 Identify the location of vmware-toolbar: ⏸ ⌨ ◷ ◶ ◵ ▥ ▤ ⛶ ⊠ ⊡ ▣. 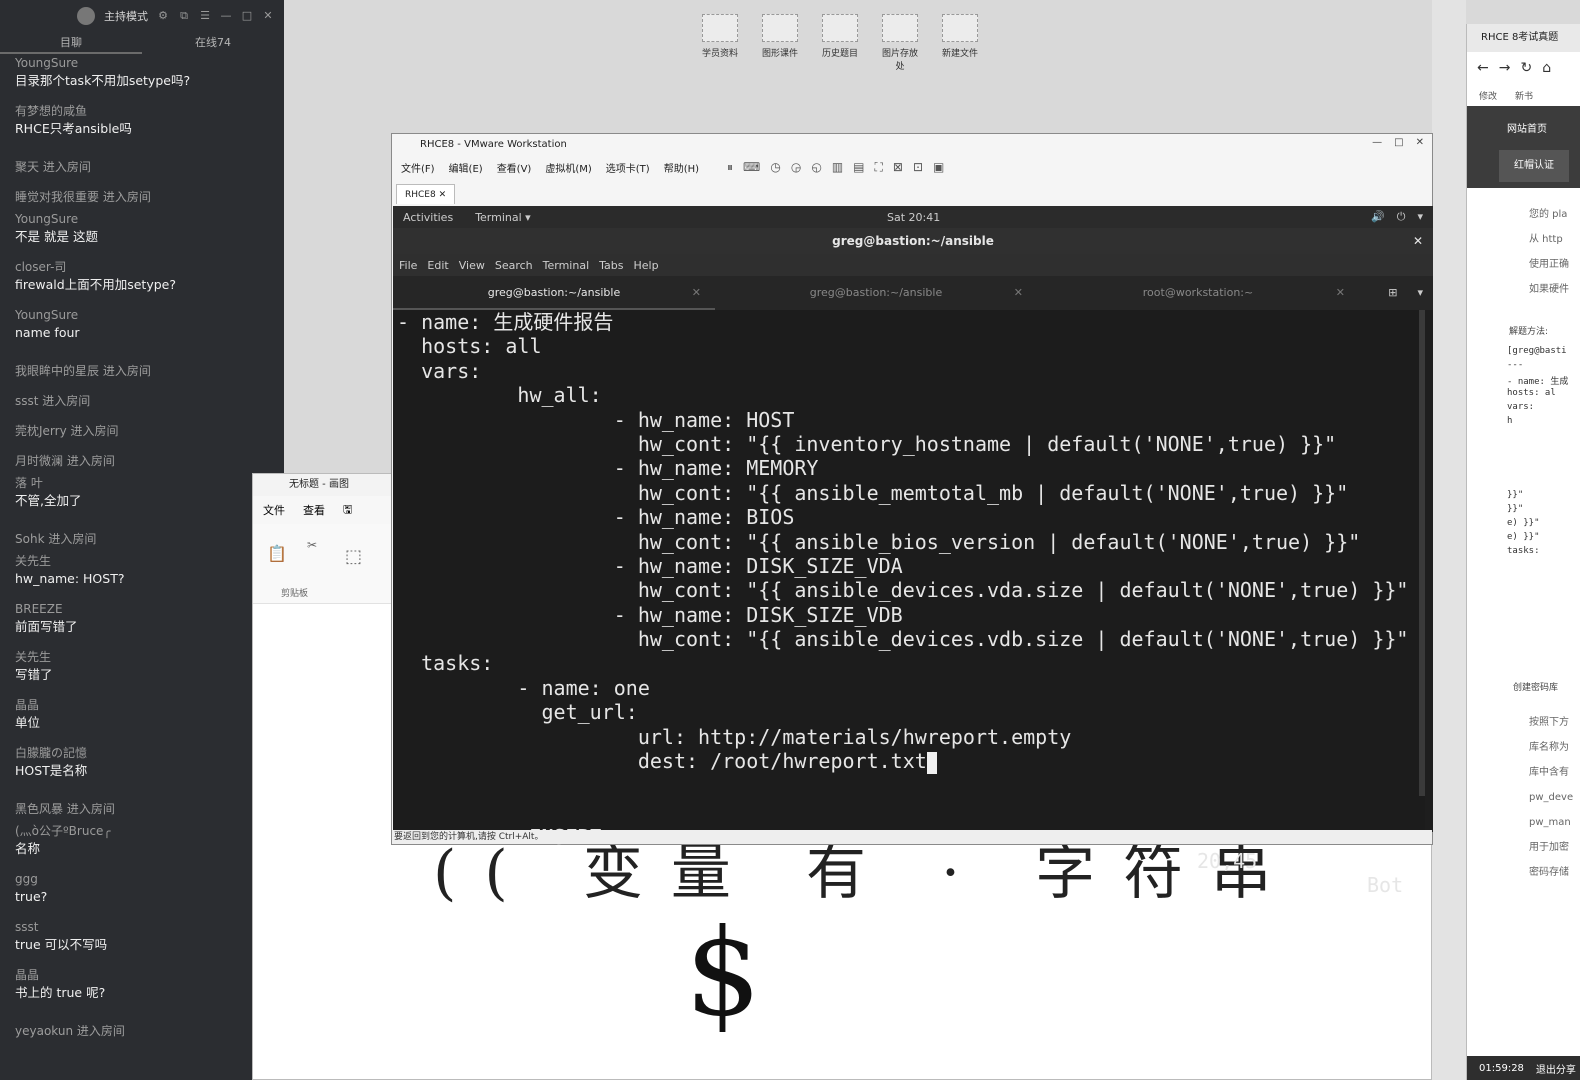
(835, 167).